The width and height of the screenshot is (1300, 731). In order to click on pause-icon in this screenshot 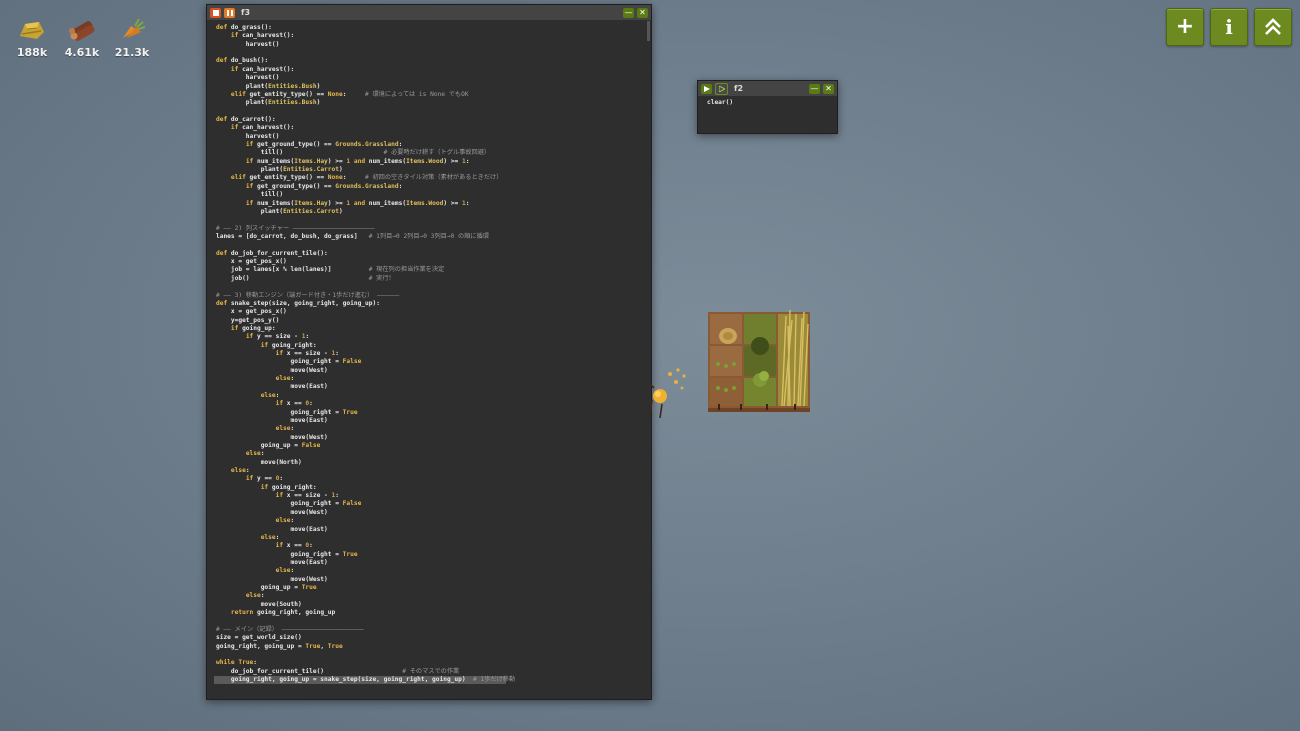, I will do `click(229, 12)`.